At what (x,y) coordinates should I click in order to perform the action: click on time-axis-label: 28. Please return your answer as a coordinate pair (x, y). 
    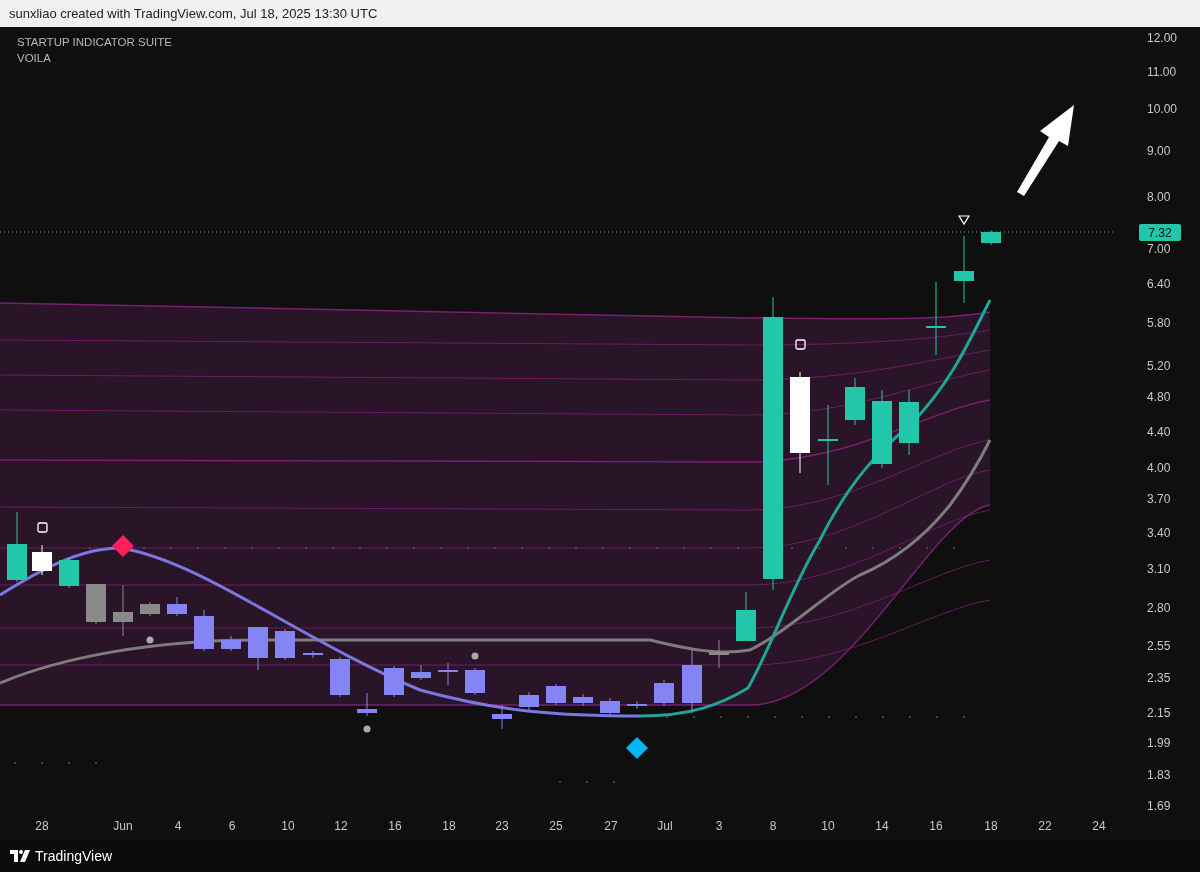
    Looking at the image, I should click on (42, 826).